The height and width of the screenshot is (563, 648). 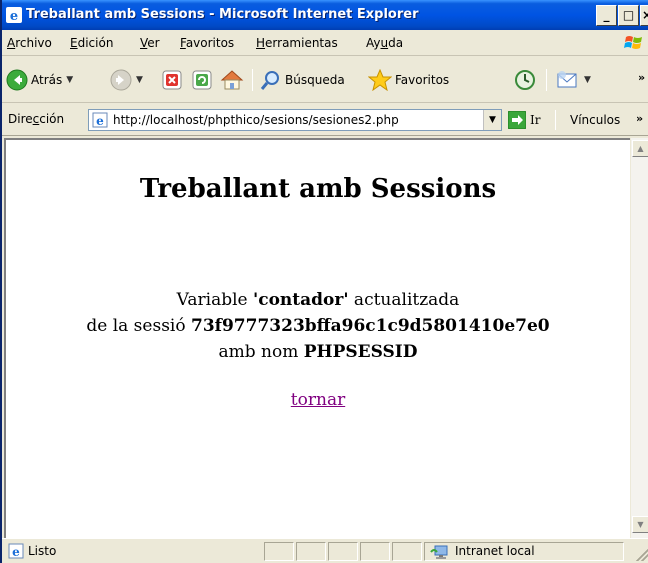 What do you see at coordinates (606, 15) in the screenshot?
I see `minimize-button: _` at bounding box center [606, 15].